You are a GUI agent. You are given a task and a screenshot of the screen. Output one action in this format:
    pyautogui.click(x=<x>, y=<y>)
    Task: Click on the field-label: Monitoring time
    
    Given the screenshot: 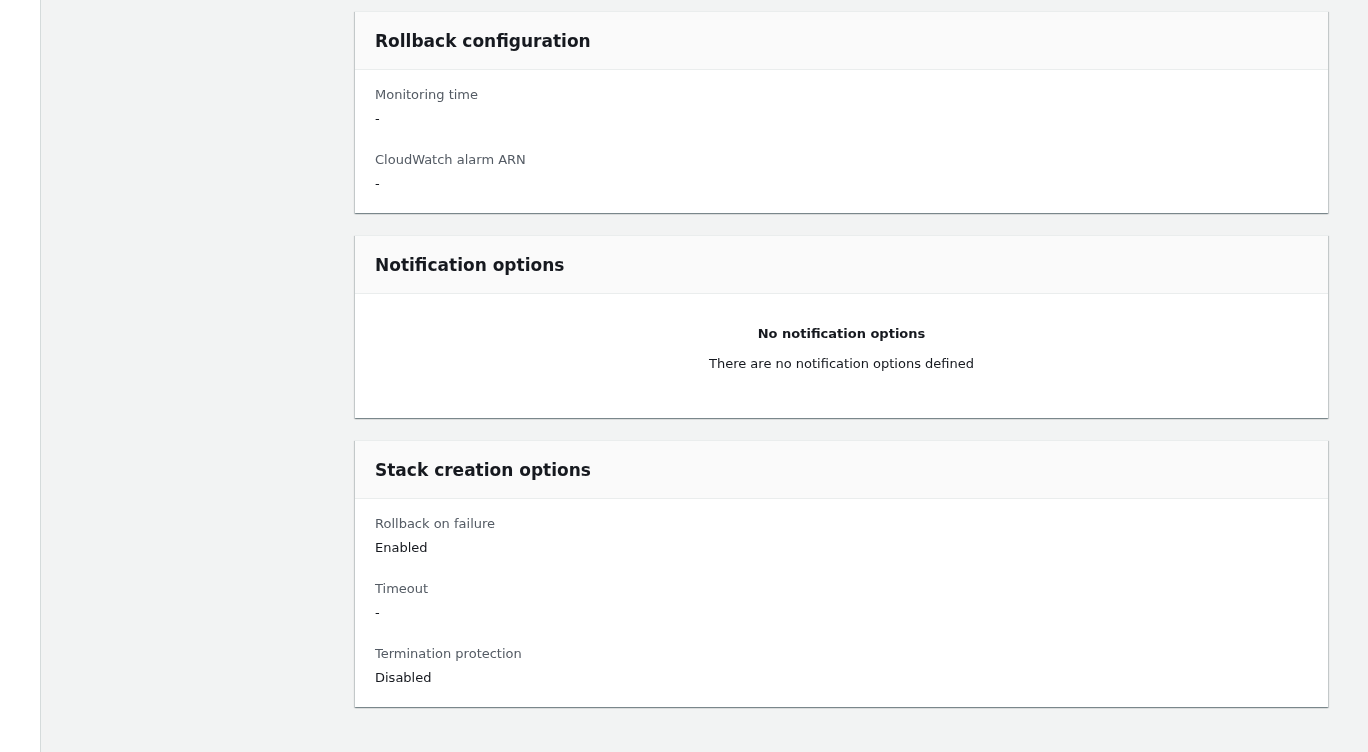 What is the action you would take?
    pyautogui.click(x=427, y=95)
    